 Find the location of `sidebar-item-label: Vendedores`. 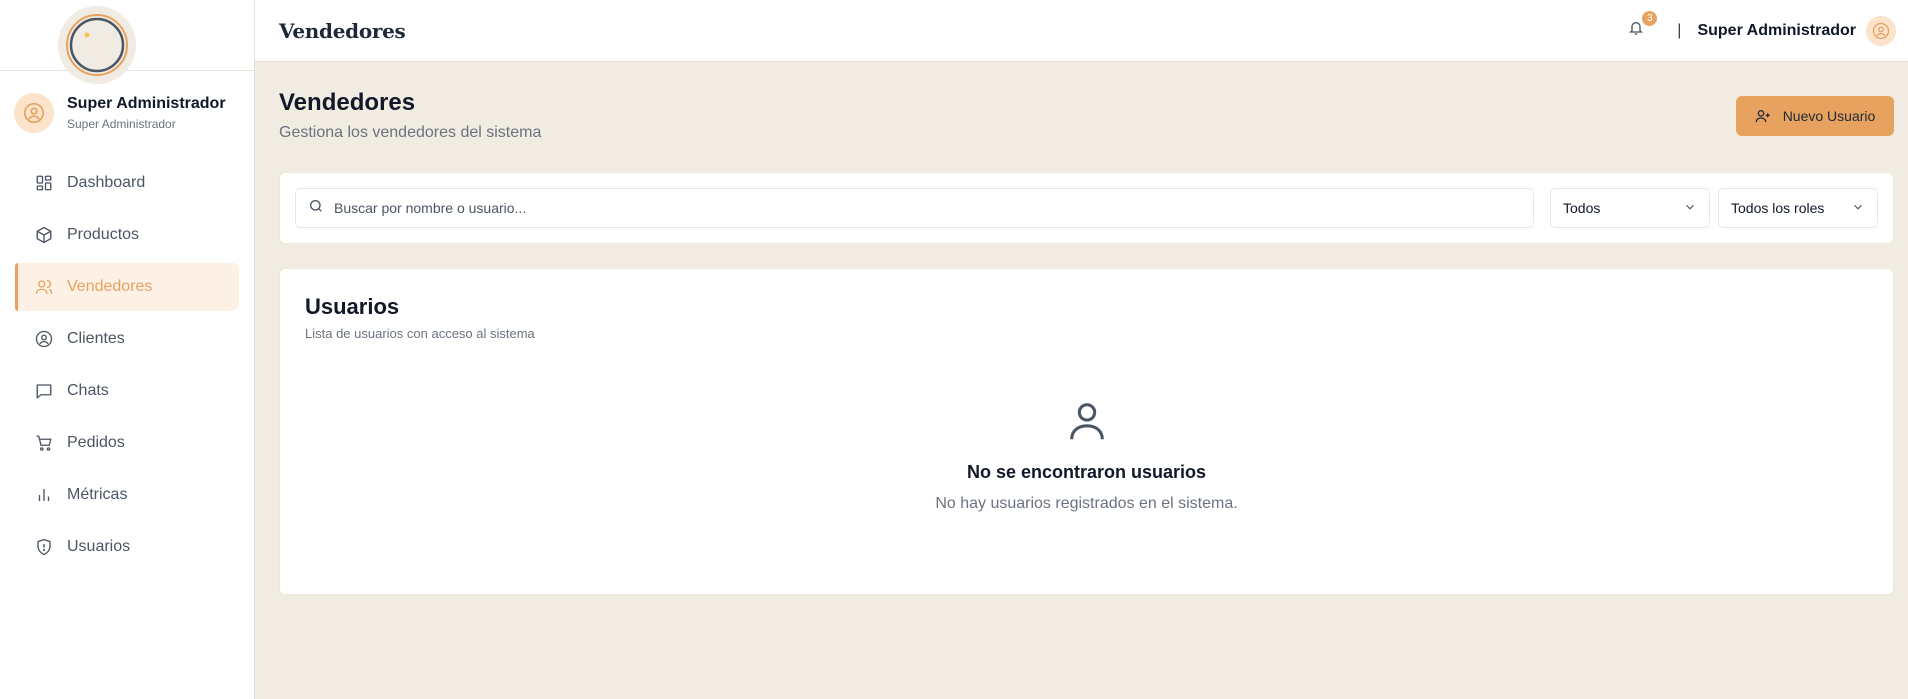

sidebar-item-label: Vendedores is located at coordinates (110, 286).